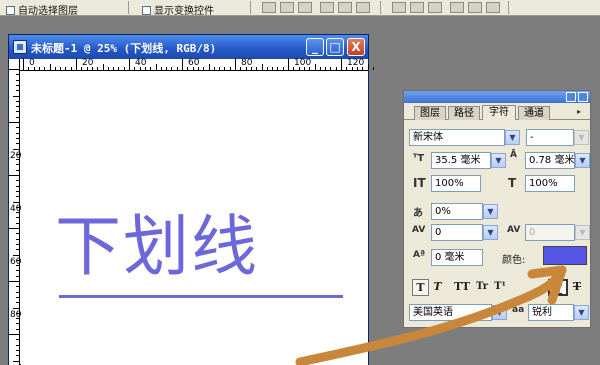  Describe the element at coordinates (497, 97) in the screenshot. I see `panel-titlebar` at that location.